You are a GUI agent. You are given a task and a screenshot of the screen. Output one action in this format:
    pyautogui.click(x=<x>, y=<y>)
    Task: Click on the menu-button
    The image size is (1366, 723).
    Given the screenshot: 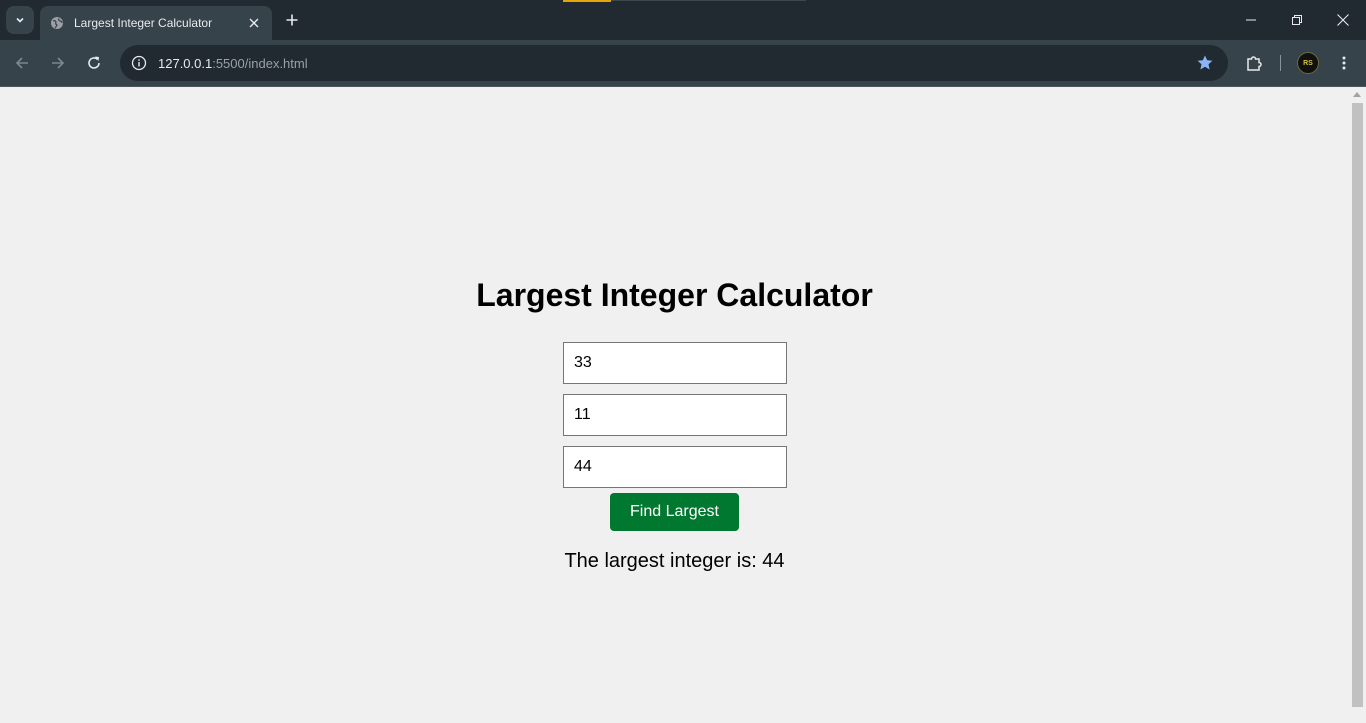 What is the action you would take?
    pyautogui.click(x=1344, y=63)
    